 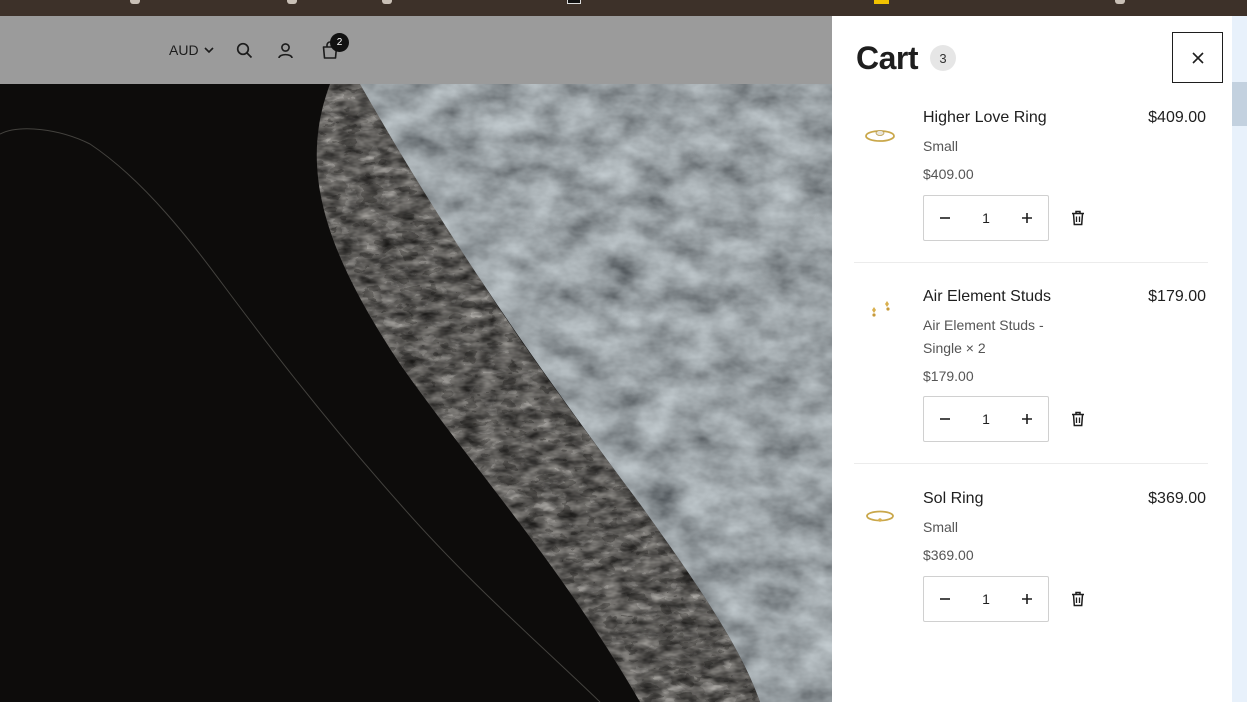 I want to click on item-price: $409.00, so click(x=1177, y=117).